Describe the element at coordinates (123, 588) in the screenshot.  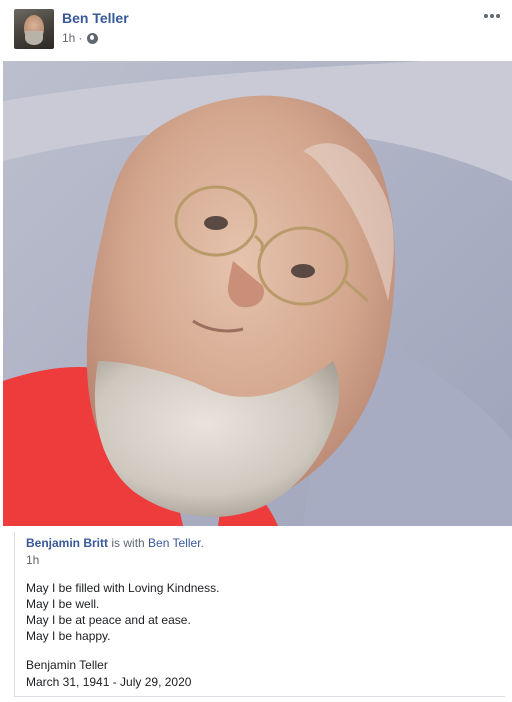
I see `caption-line: May I be filled with Loving Kindness.` at that location.